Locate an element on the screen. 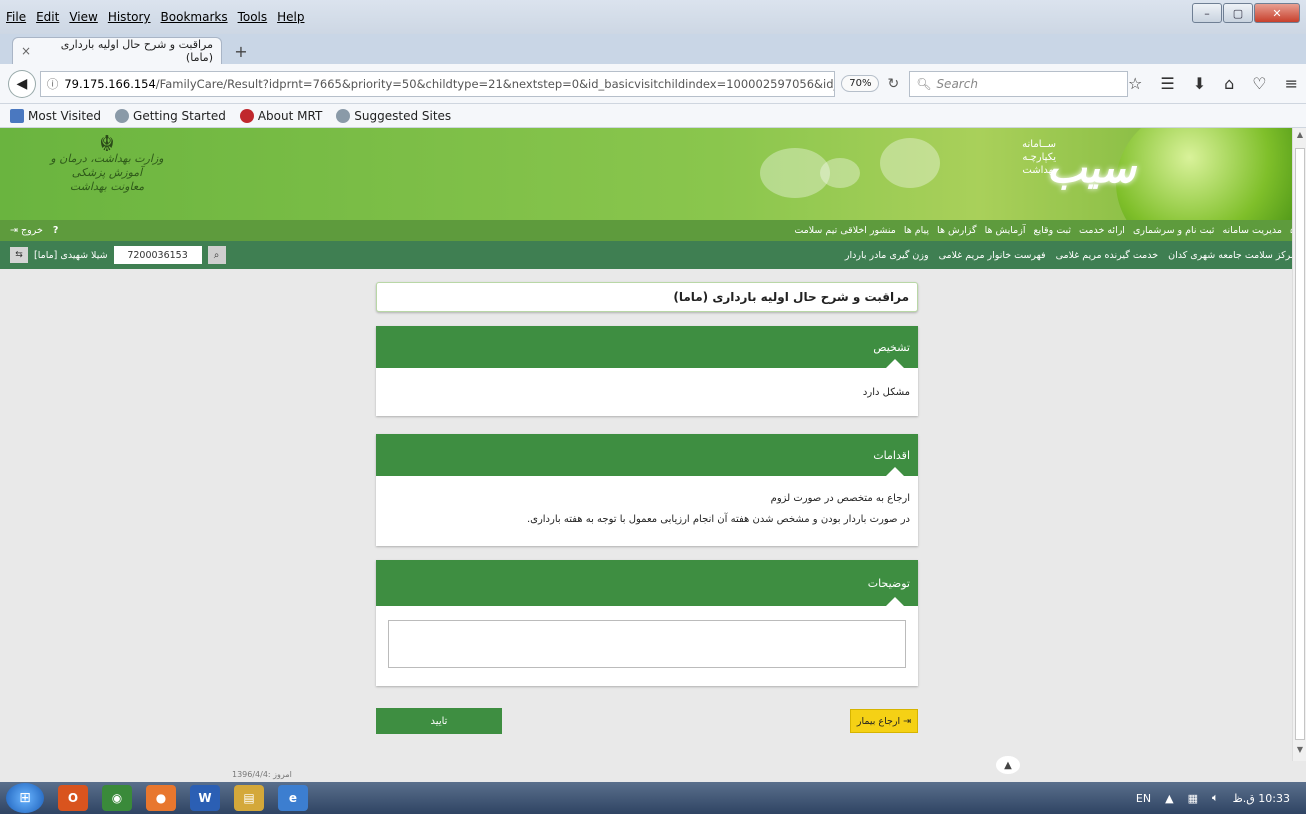 Image resolution: width=1306 pixels, height=814 pixels. home-icon: ⌂ is located at coordinates (1229, 83).